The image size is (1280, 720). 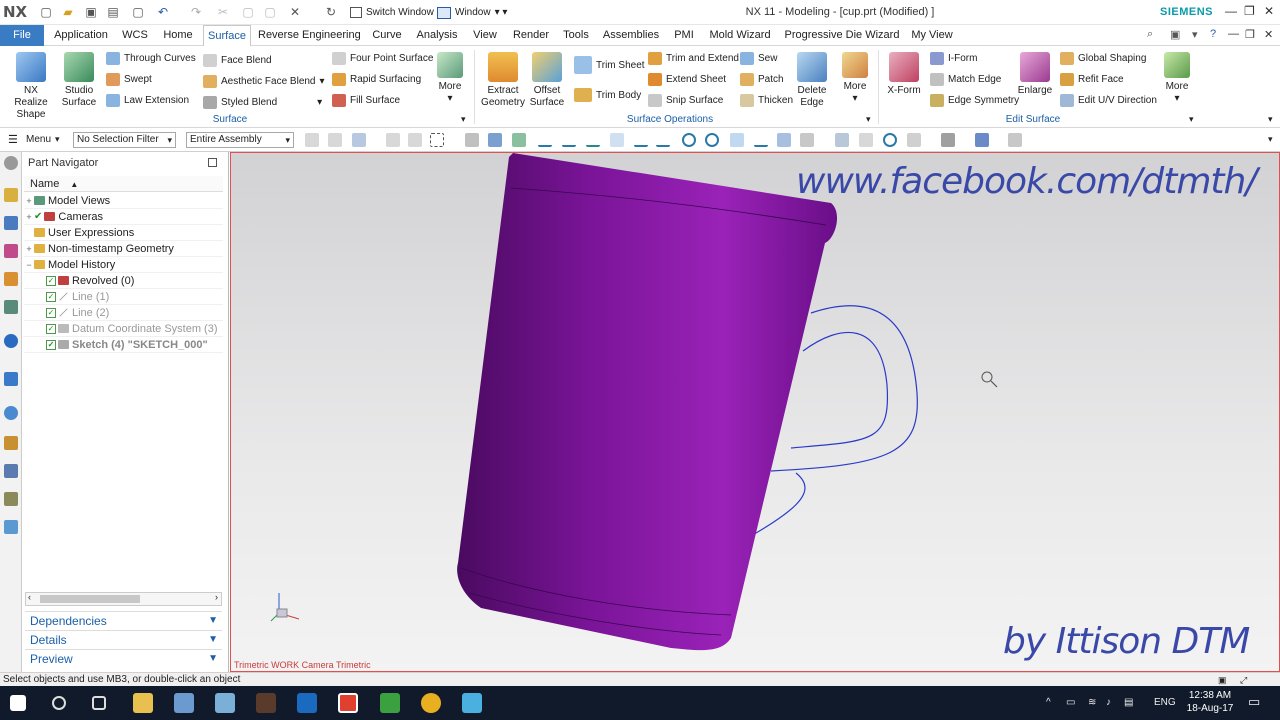 What do you see at coordinates (123, 297) in the screenshot?
I see `tree-node-line-1: ✓ Line (1)` at bounding box center [123, 297].